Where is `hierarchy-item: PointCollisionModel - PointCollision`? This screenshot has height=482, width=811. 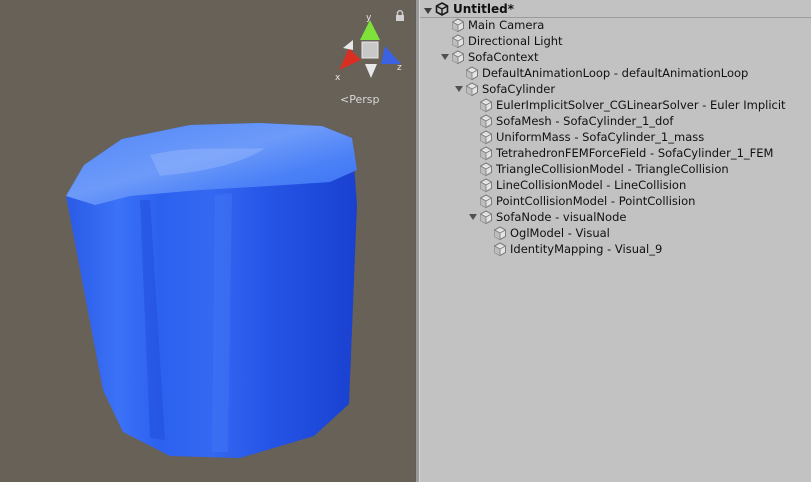
hierarchy-item: PointCollisionModel - PointCollision is located at coordinates (615, 201).